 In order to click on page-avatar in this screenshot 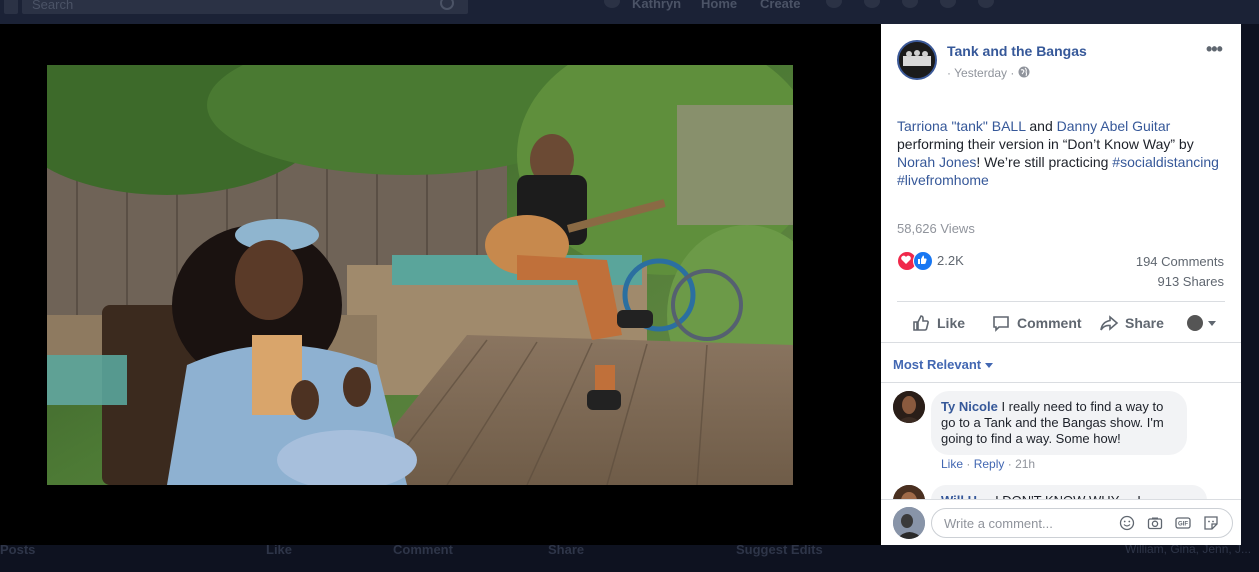, I will do `click(917, 60)`.